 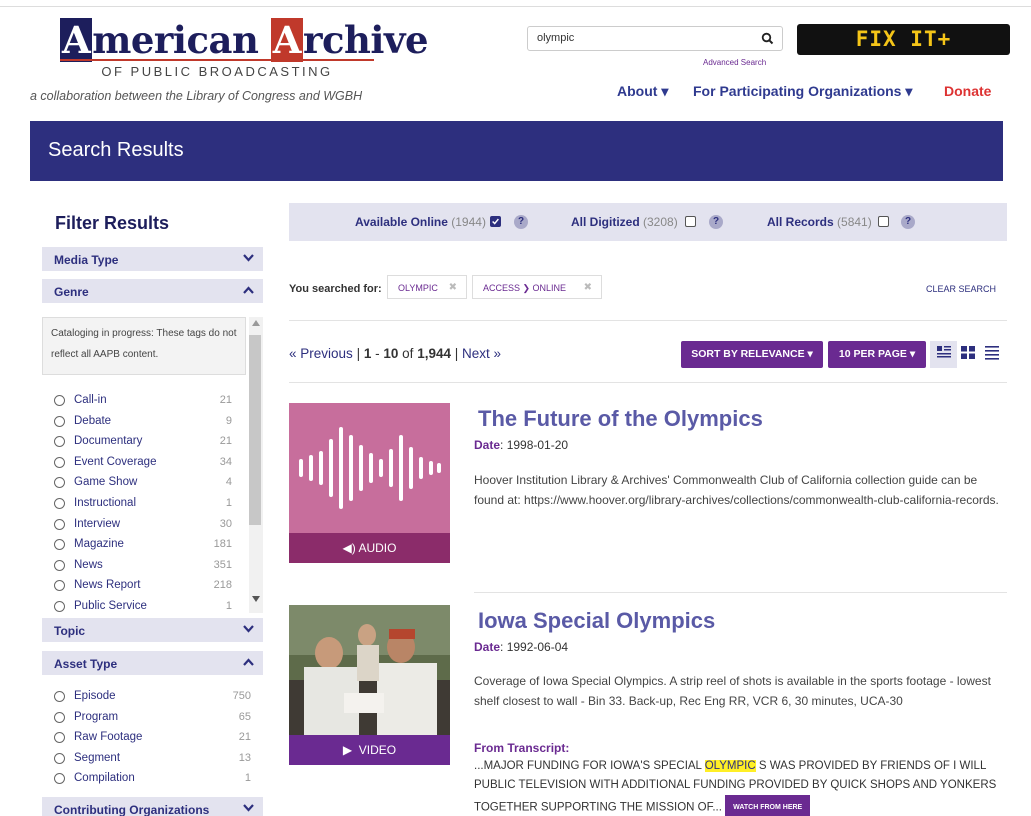 I want to click on search-input, so click(x=642, y=38).